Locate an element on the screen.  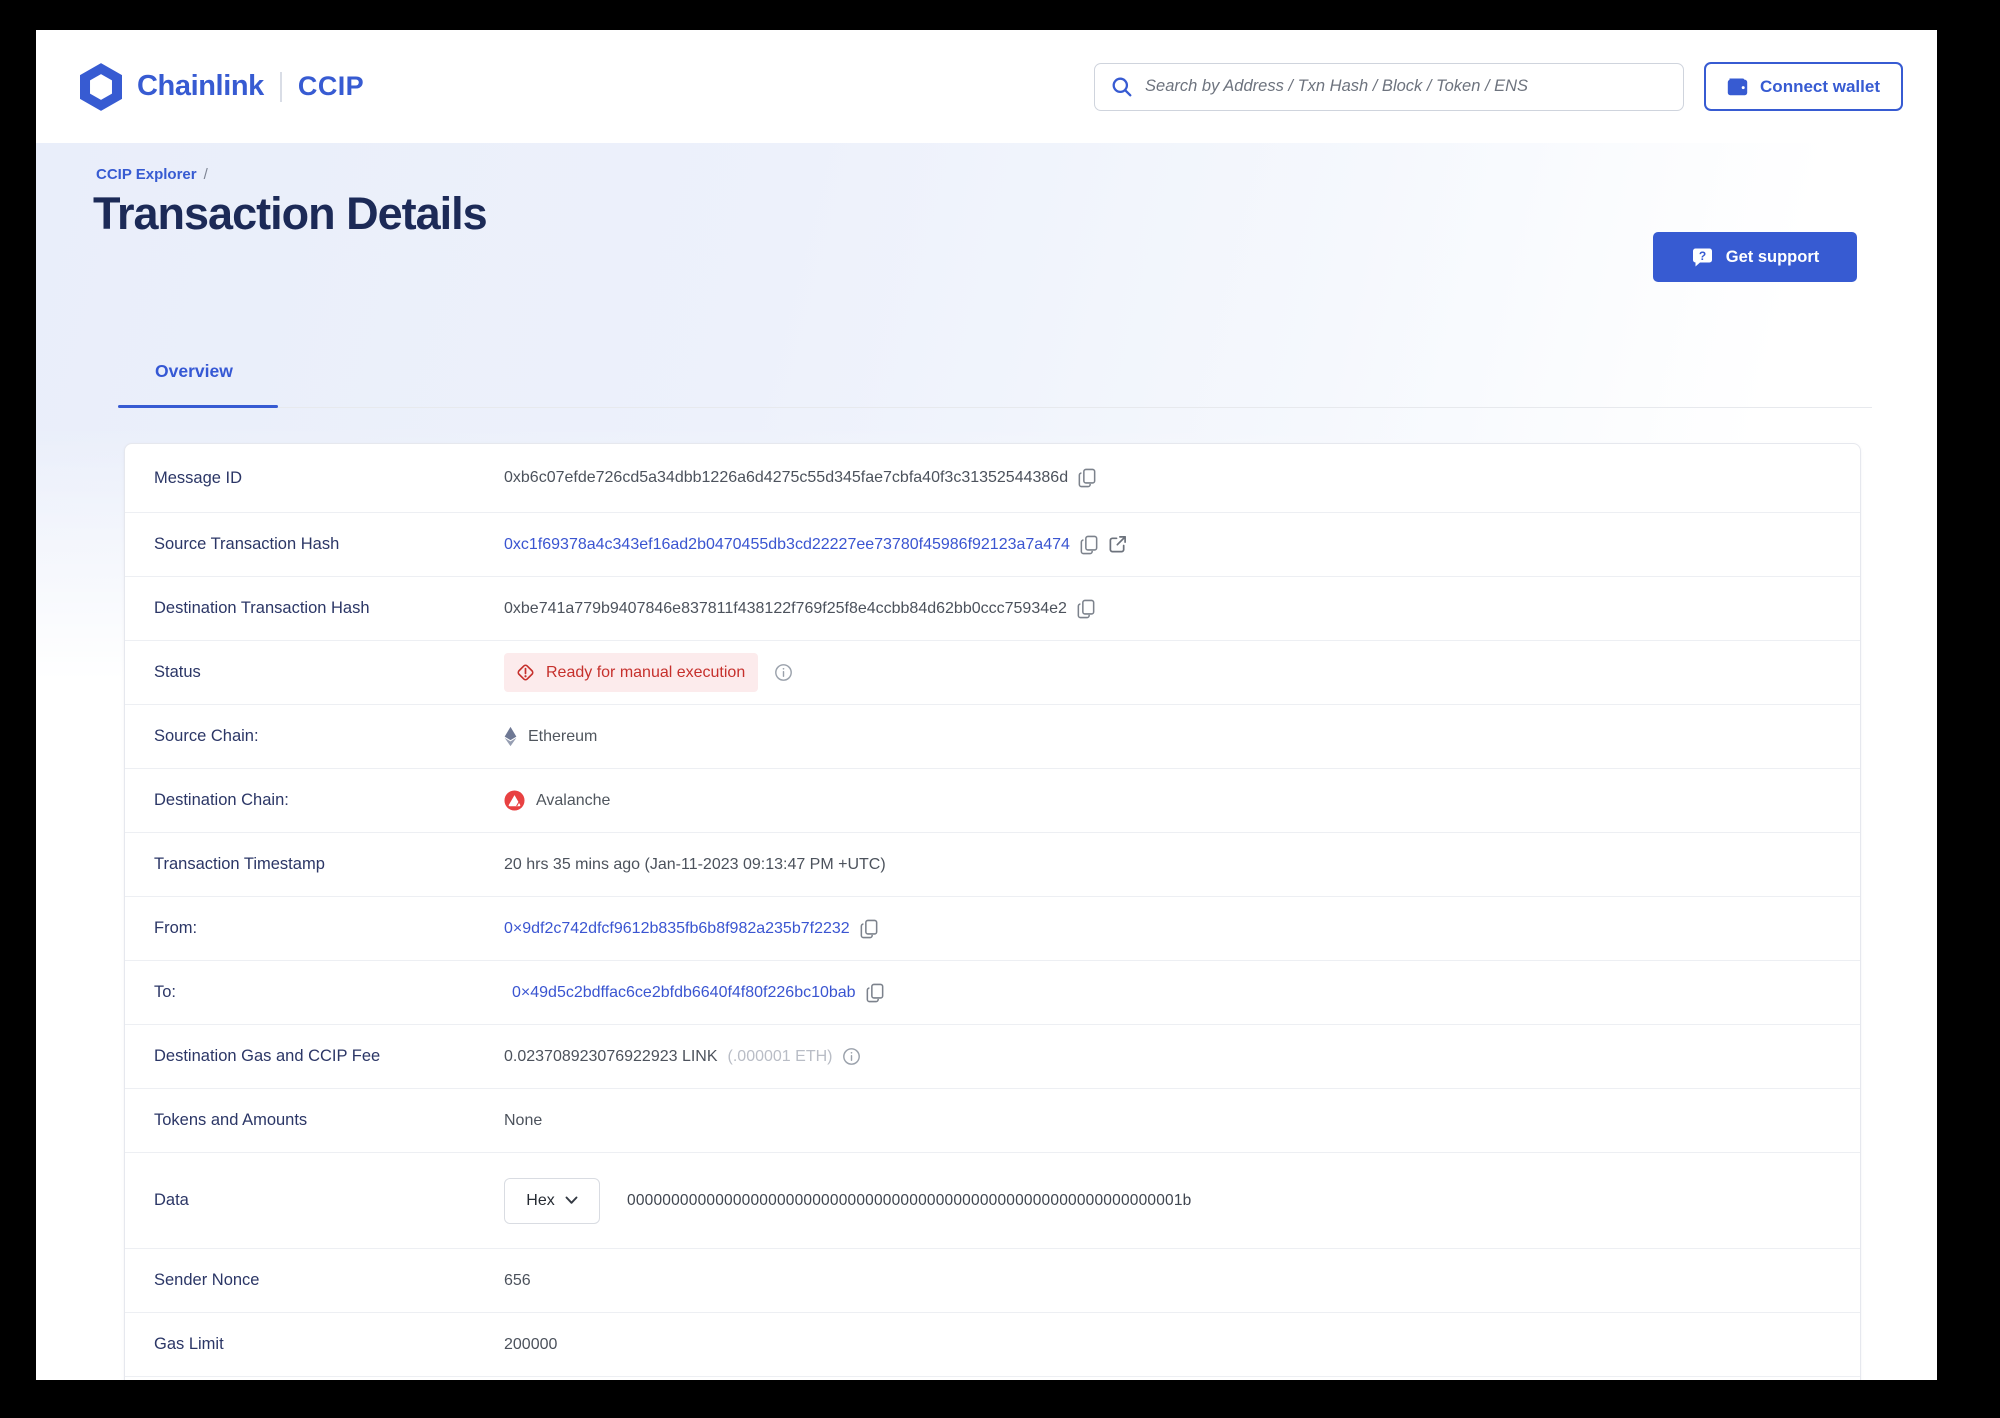
row-label: Destination Chain: is located at coordinates (221, 800).